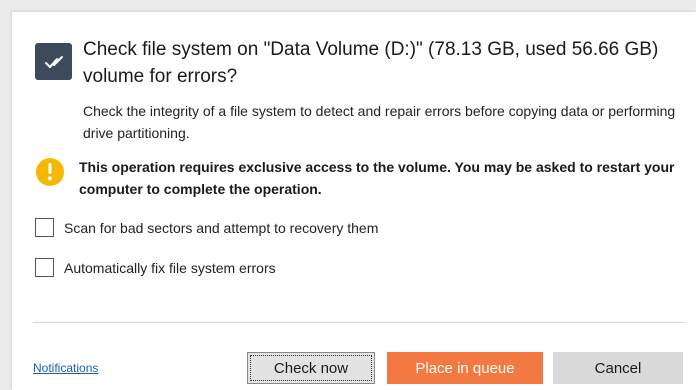 The image size is (696, 390). Describe the element at coordinates (44, 227) in the screenshot. I see `scan-bad-sectors-checkbox` at that location.